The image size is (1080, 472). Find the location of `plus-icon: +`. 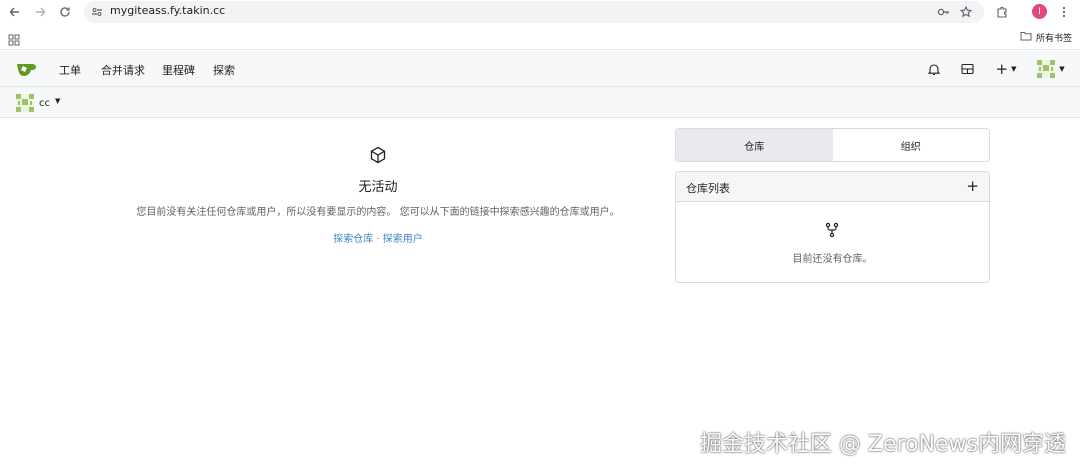

plus-icon: + is located at coordinates (1002, 69).